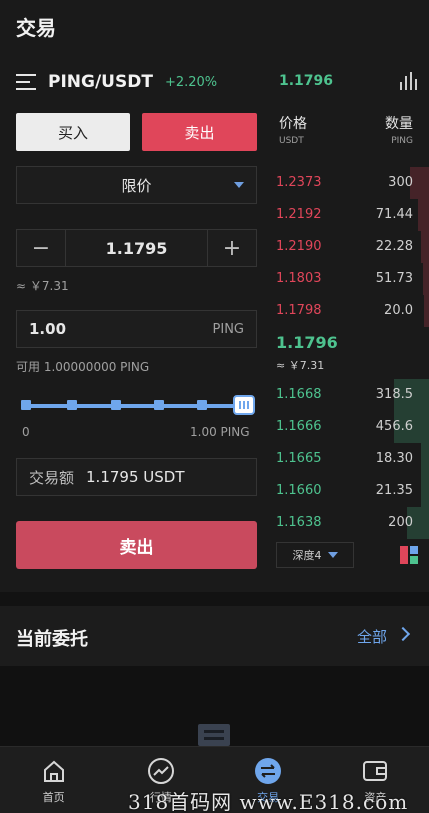 The width and height of the screenshot is (429, 813). What do you see at coordinates (300, 365) in the screenshot?
I see `orderbook-last-cny: ≈ ￥7.31` at bounding box center [300, 365].